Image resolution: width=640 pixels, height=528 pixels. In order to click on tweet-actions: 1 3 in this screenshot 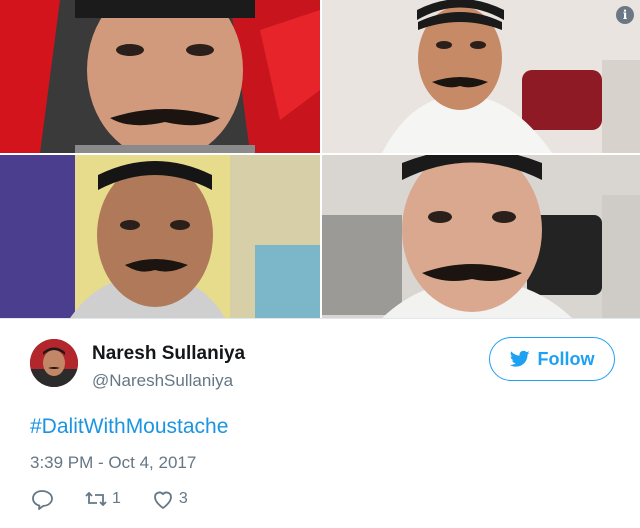, I will do `click(124, 499)`.